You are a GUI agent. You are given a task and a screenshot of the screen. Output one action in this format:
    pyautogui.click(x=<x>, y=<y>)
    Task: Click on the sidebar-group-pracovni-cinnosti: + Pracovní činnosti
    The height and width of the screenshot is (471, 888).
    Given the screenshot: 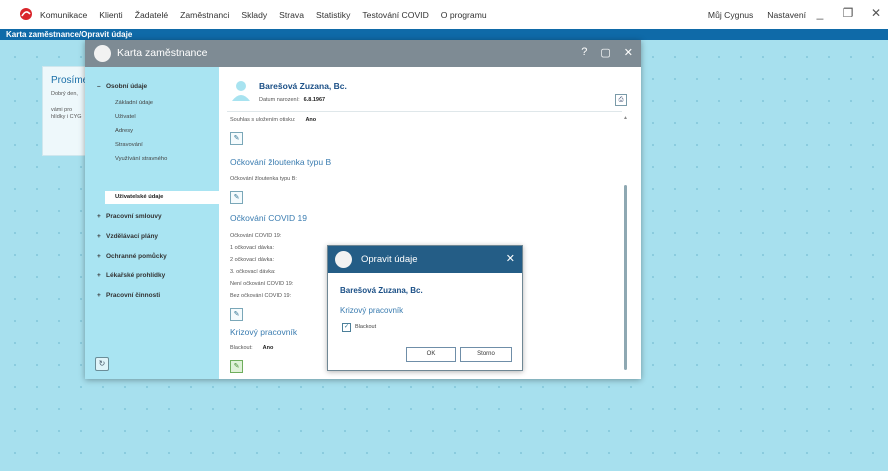 What is the action you would take?
    pyautogui.click(x=128, y=295)
    